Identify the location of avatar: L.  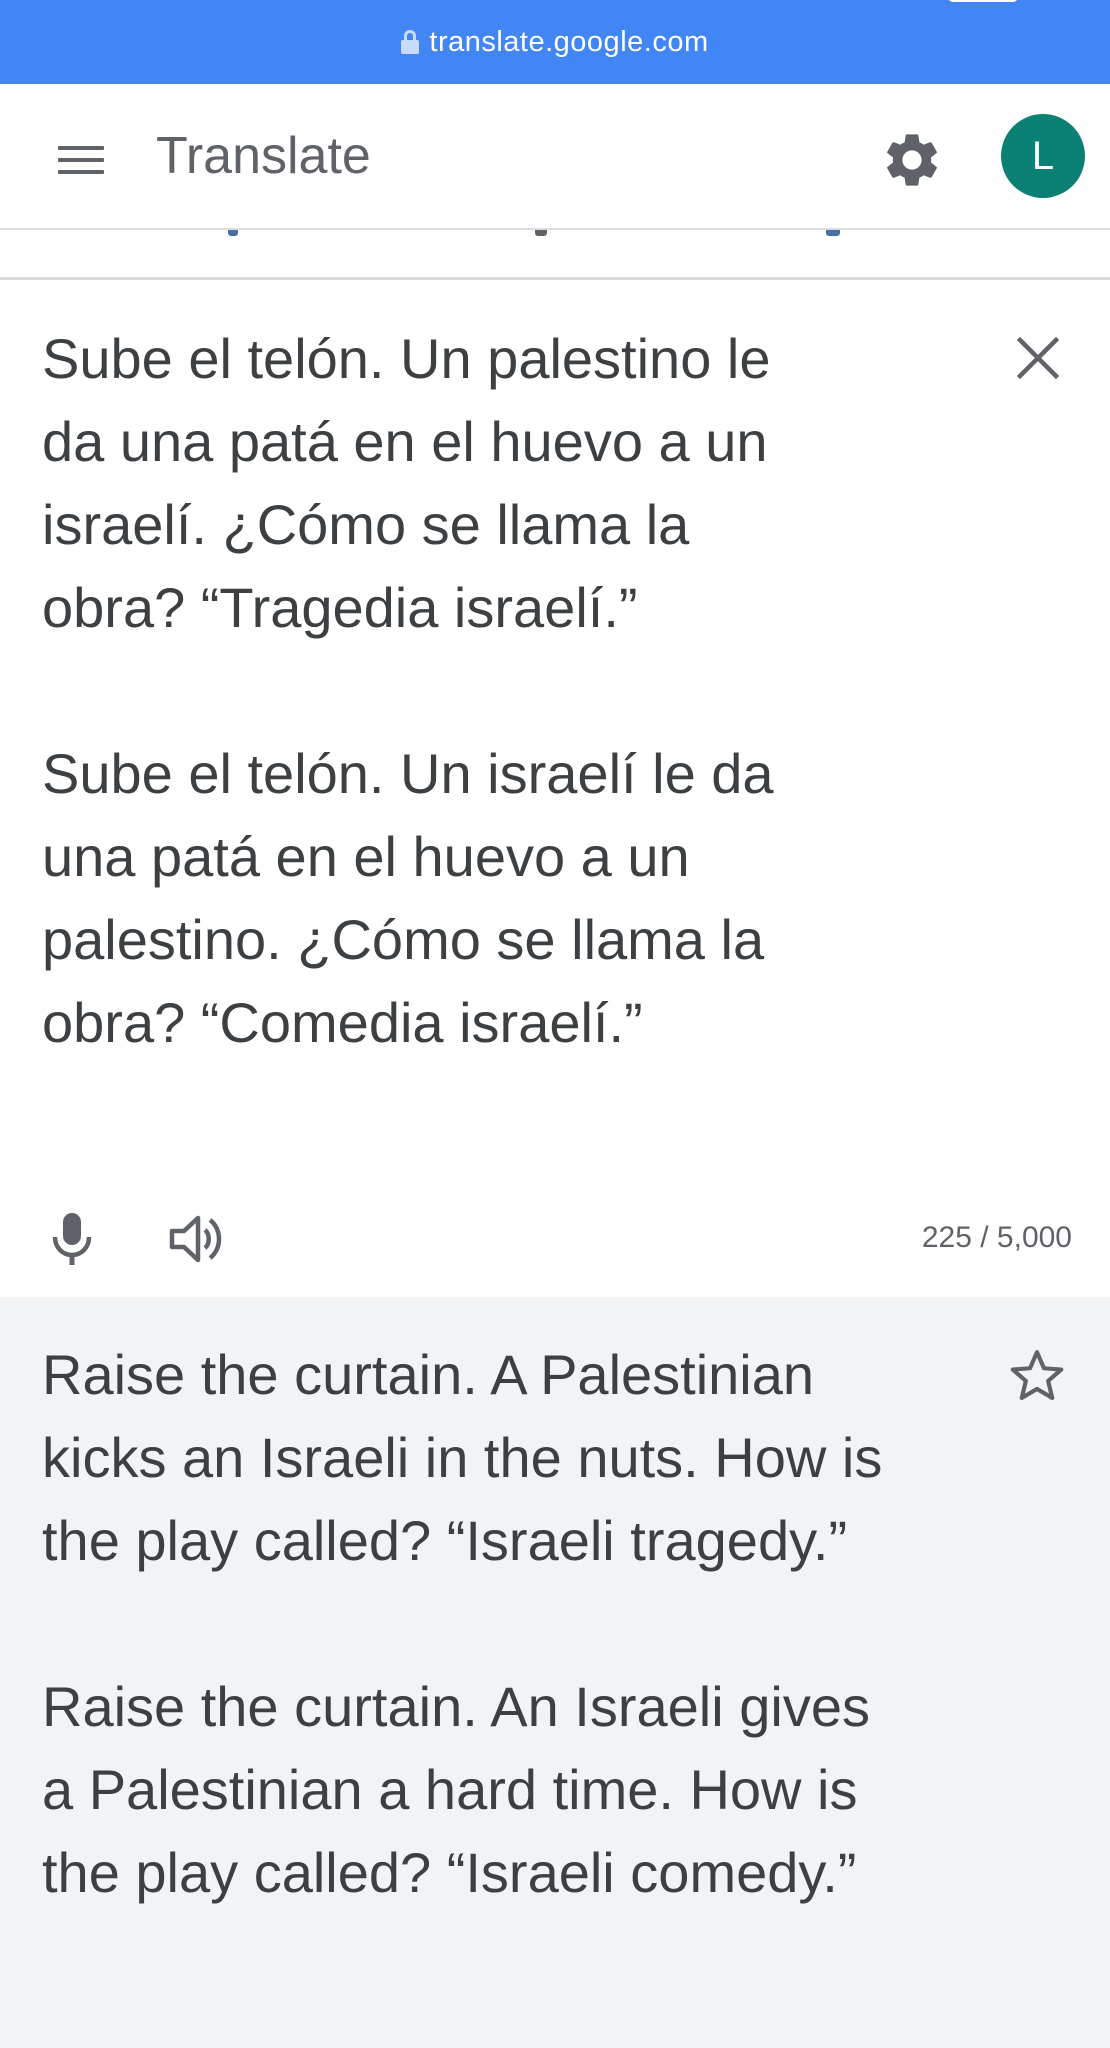
(1043, 156).